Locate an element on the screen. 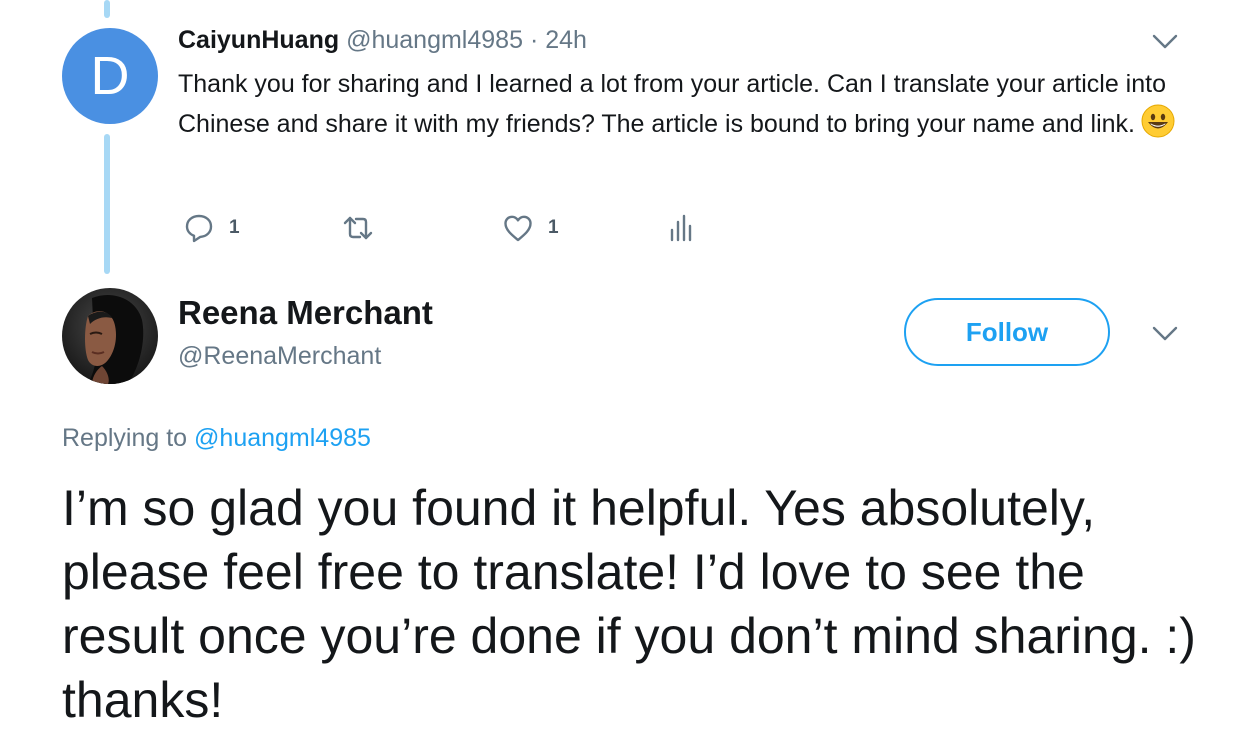  reply-action: 1 is located at coordinates (211, 228).